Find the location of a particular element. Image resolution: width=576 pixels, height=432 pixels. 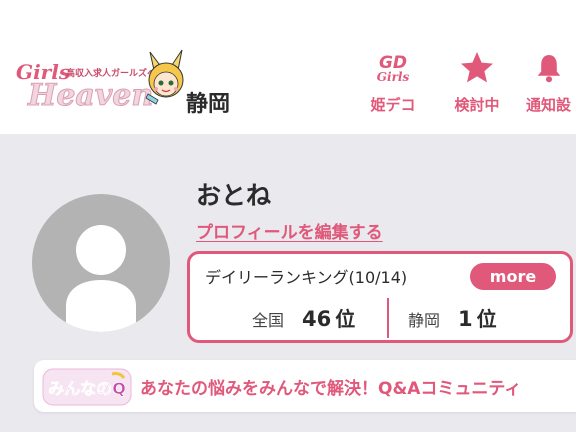

ranking-local-value: 1 is located at coordinates (465, 319).